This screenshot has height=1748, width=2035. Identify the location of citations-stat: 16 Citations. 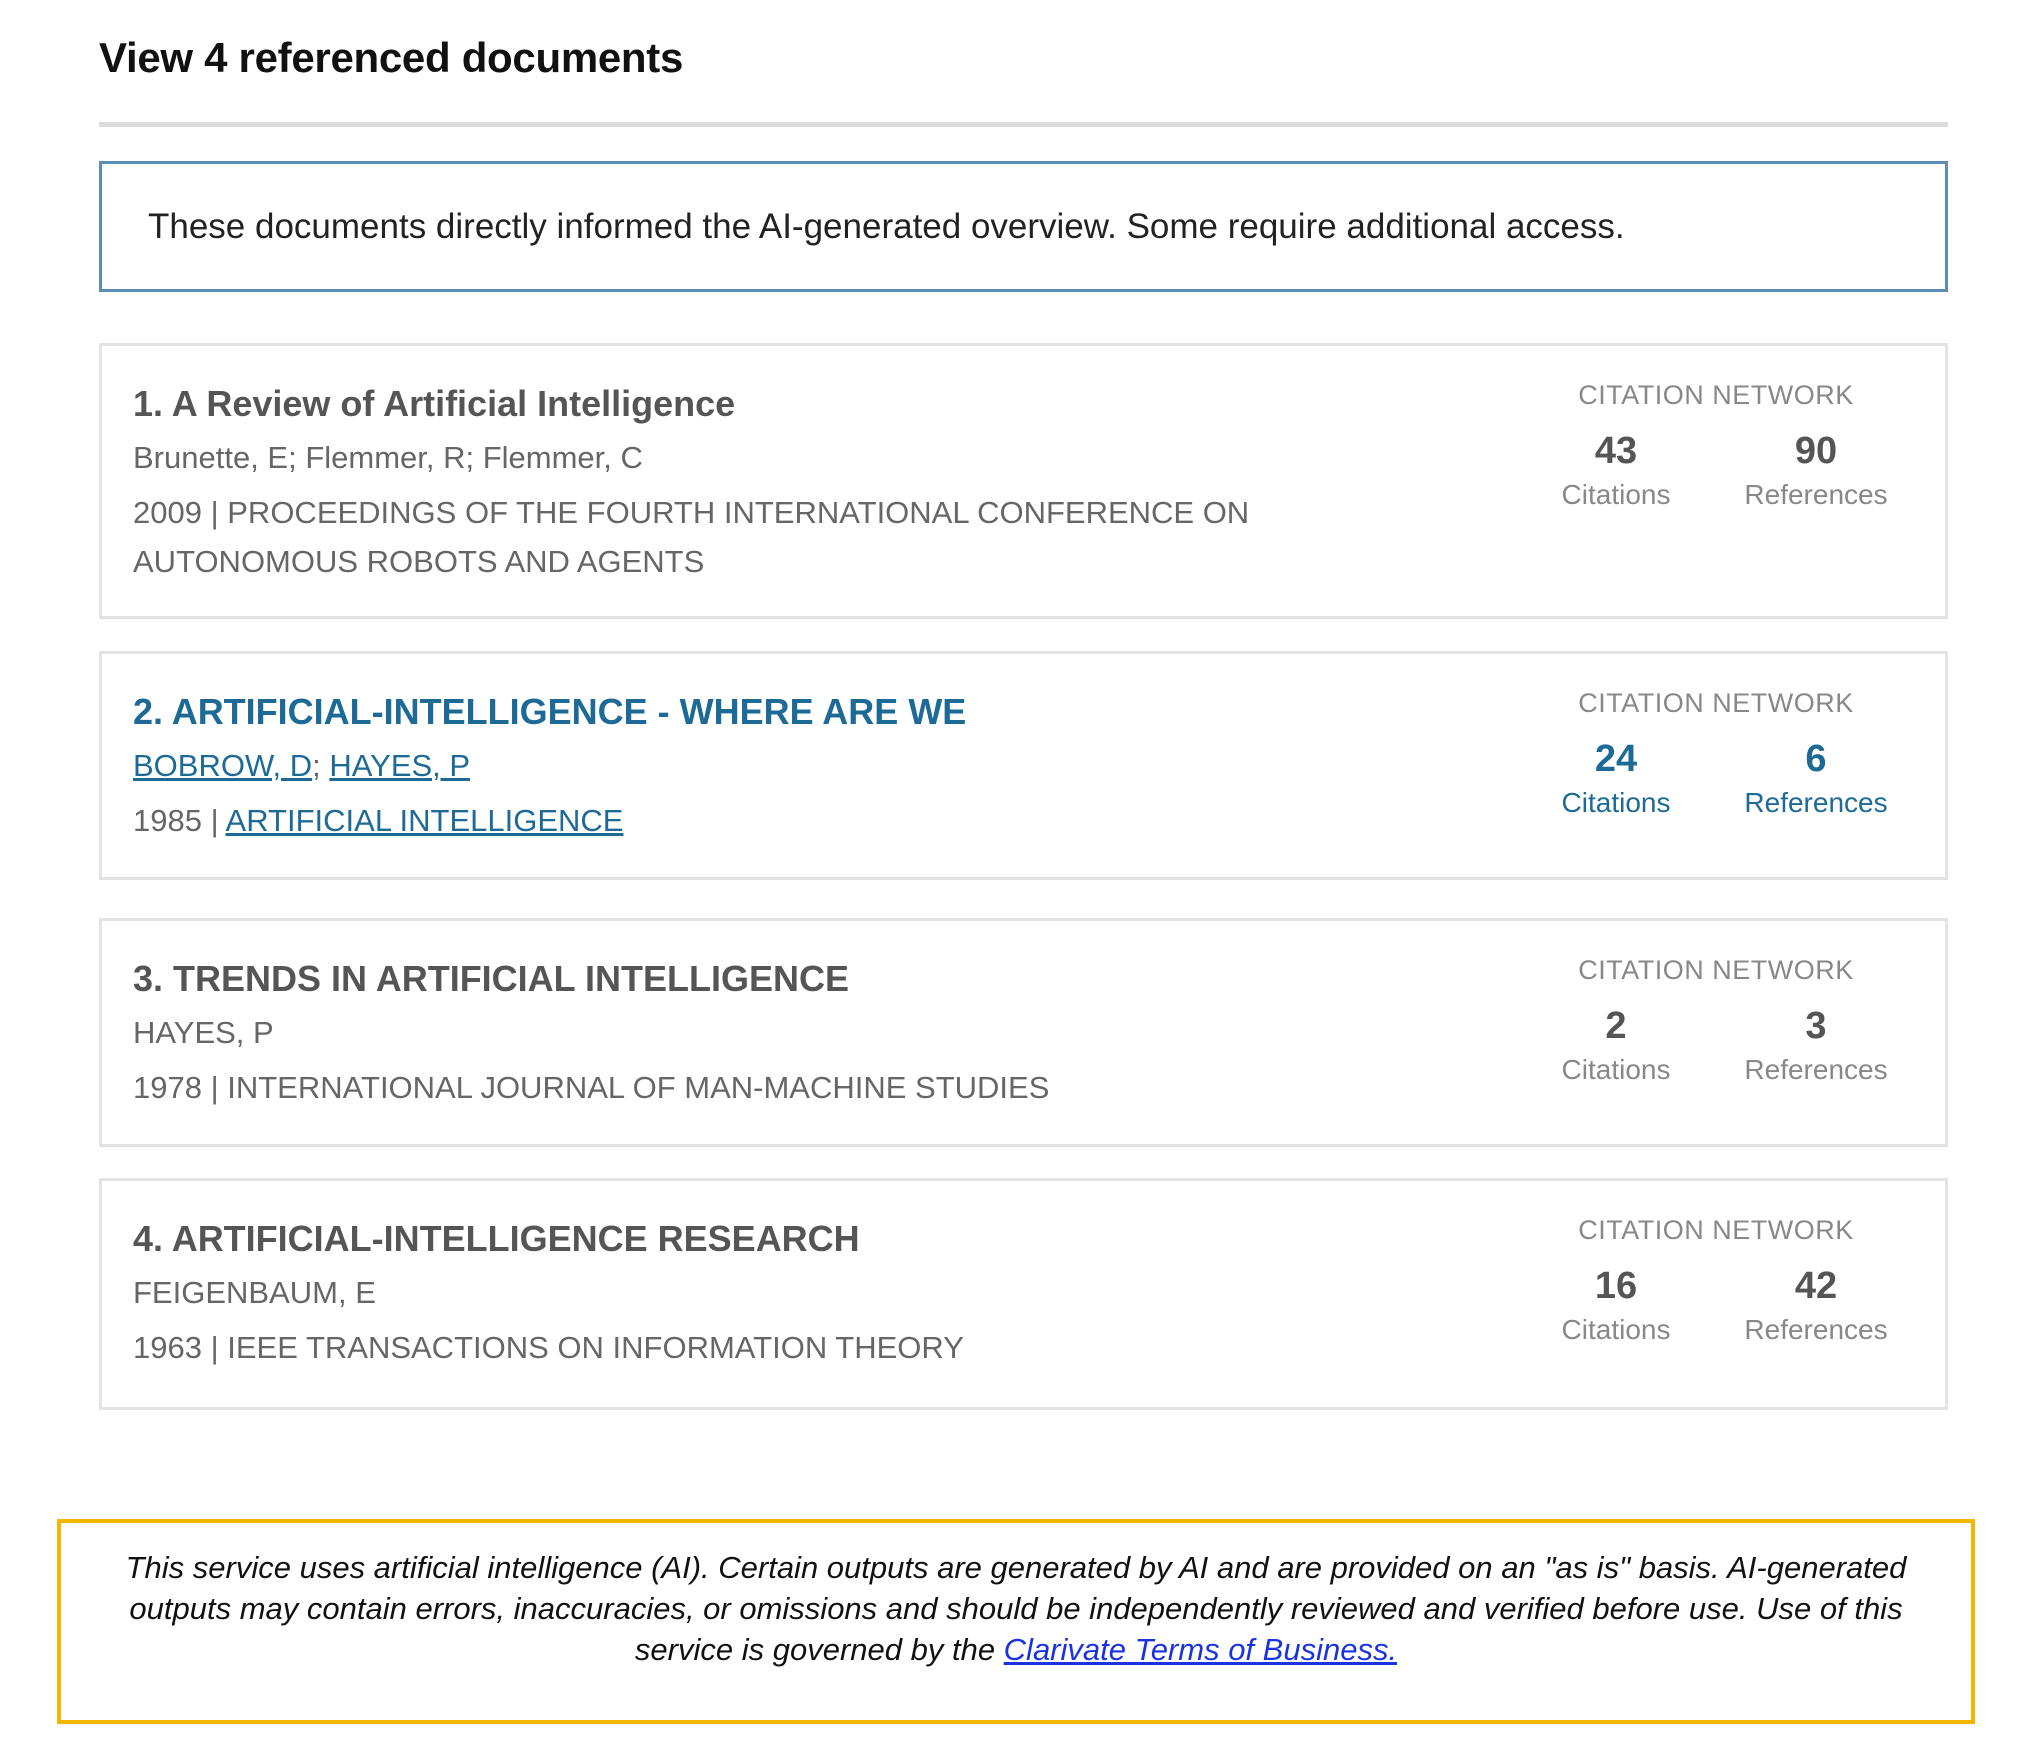
(1616, 1305).